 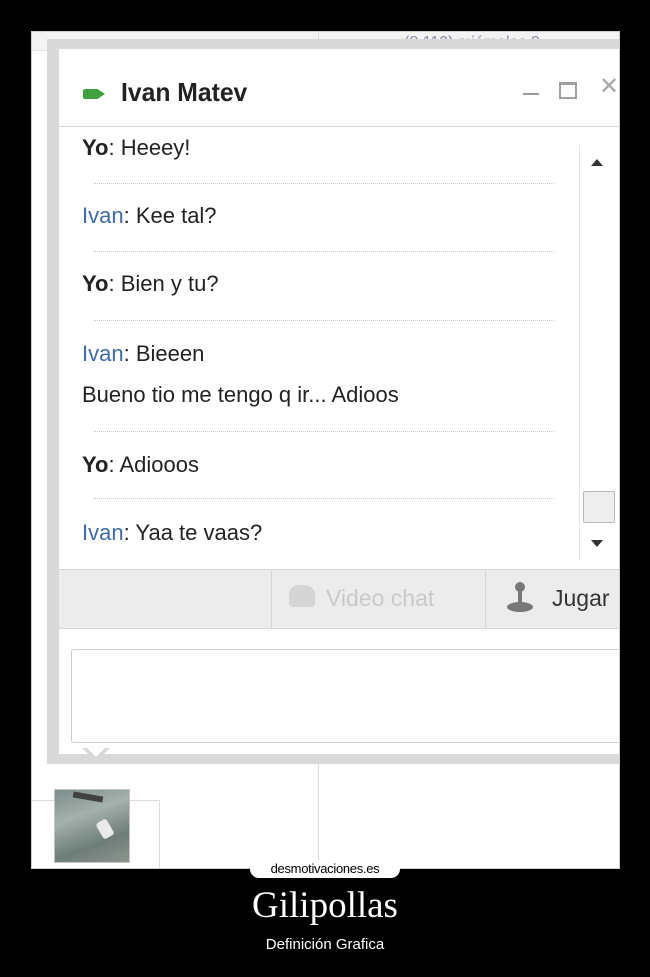 I want to click on video-chat-button: Video chat, so click(x=380, y=598).